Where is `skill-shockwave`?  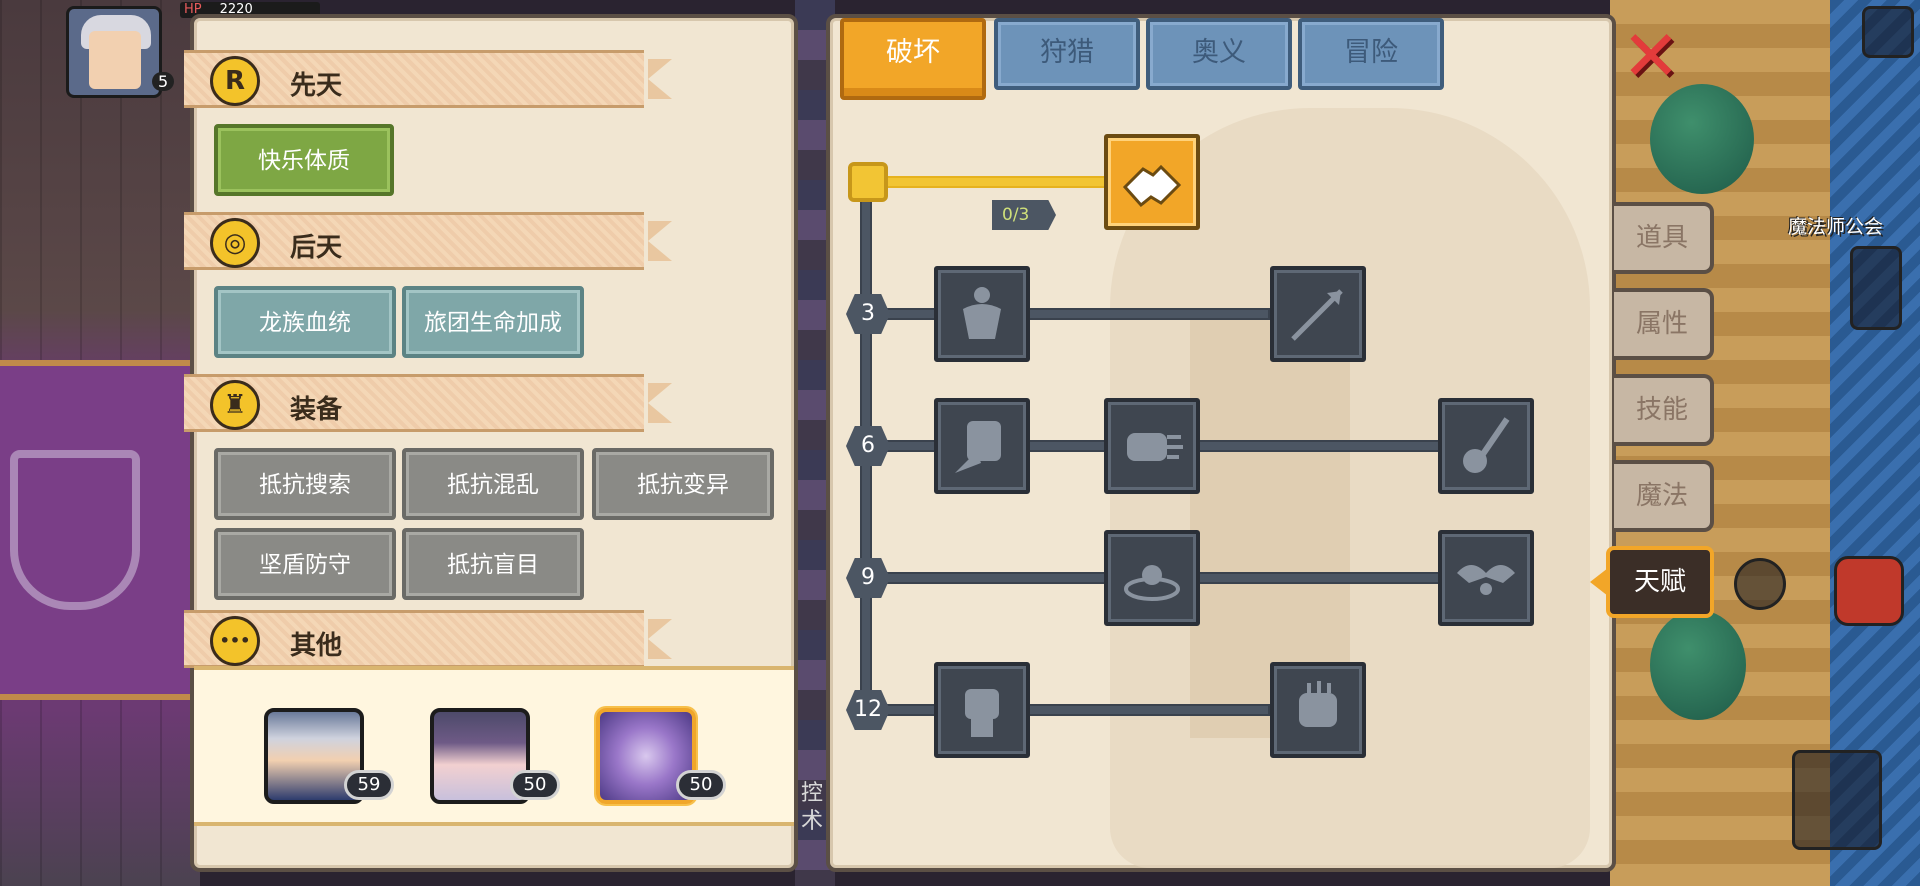 skill-shockwave is located at coordinates (1152, 578).